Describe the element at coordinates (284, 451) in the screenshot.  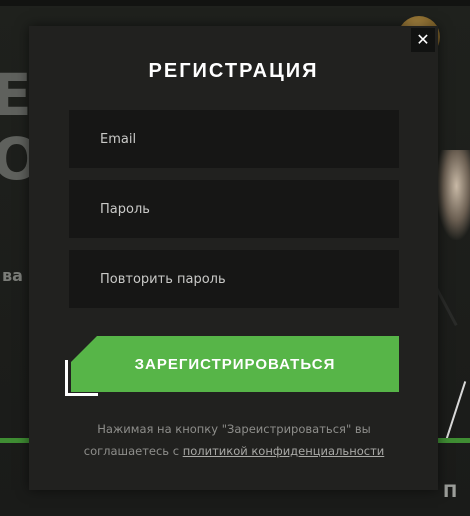
I see `privacy-policy-link: политикой конфиденциальности` at that location.